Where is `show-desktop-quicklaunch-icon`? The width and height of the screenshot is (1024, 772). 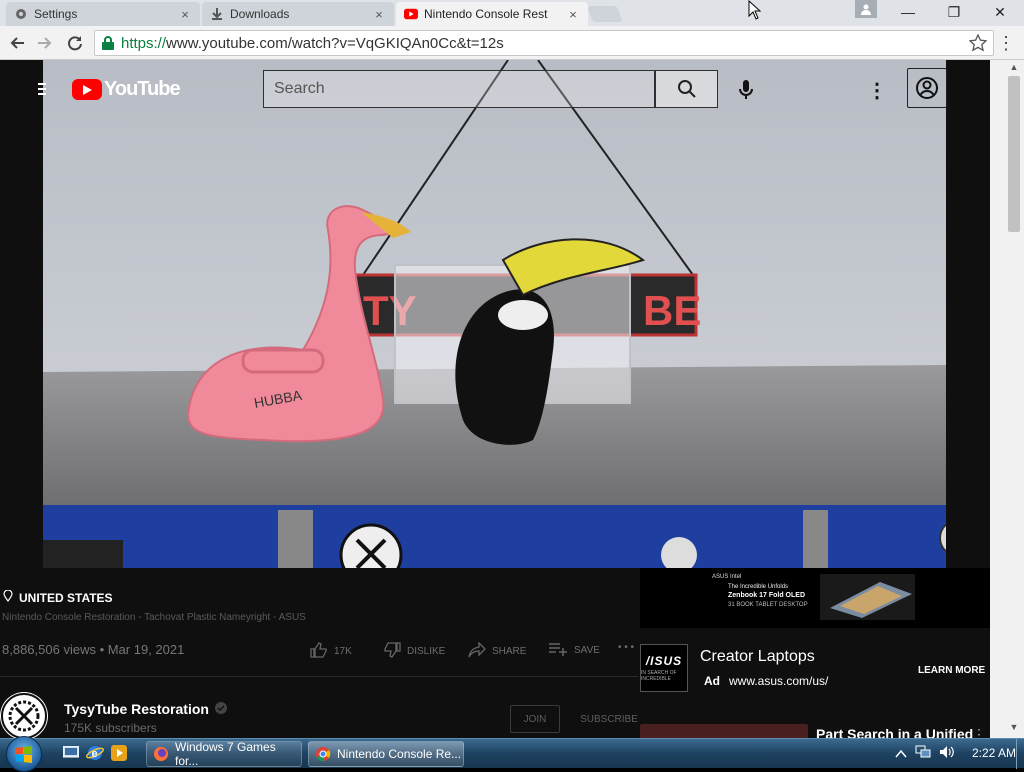
show-desktop-quicklaunch-icon is located at coordinates (71, 753).